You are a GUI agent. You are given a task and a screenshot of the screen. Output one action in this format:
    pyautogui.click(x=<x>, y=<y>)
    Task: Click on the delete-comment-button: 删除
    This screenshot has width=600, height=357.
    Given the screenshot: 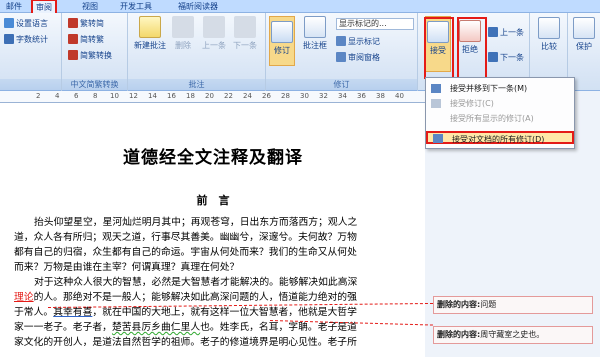 What is the action you would take?
    pyautogui.click(x=183, y=33)
    